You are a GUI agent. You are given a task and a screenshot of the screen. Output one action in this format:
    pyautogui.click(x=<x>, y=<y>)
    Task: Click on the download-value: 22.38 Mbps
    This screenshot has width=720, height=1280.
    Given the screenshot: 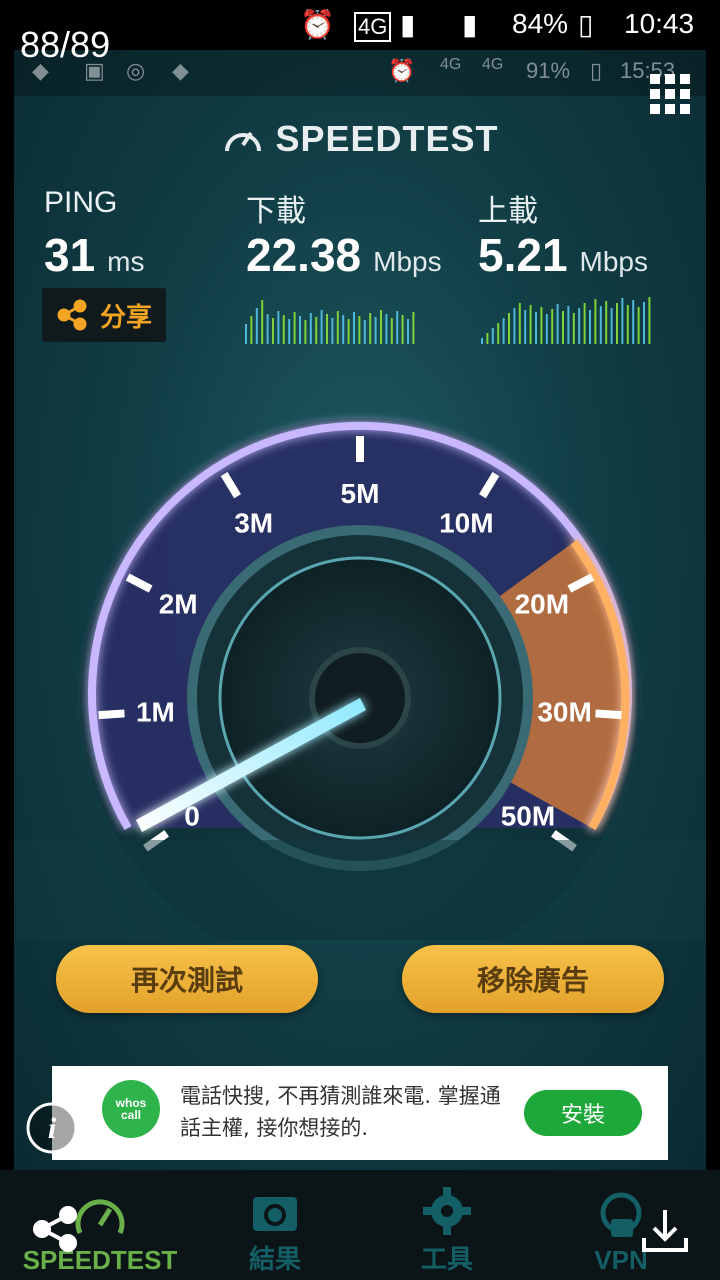 What is the action you would take?
    pyautogui.click(x=344, y=255)
    